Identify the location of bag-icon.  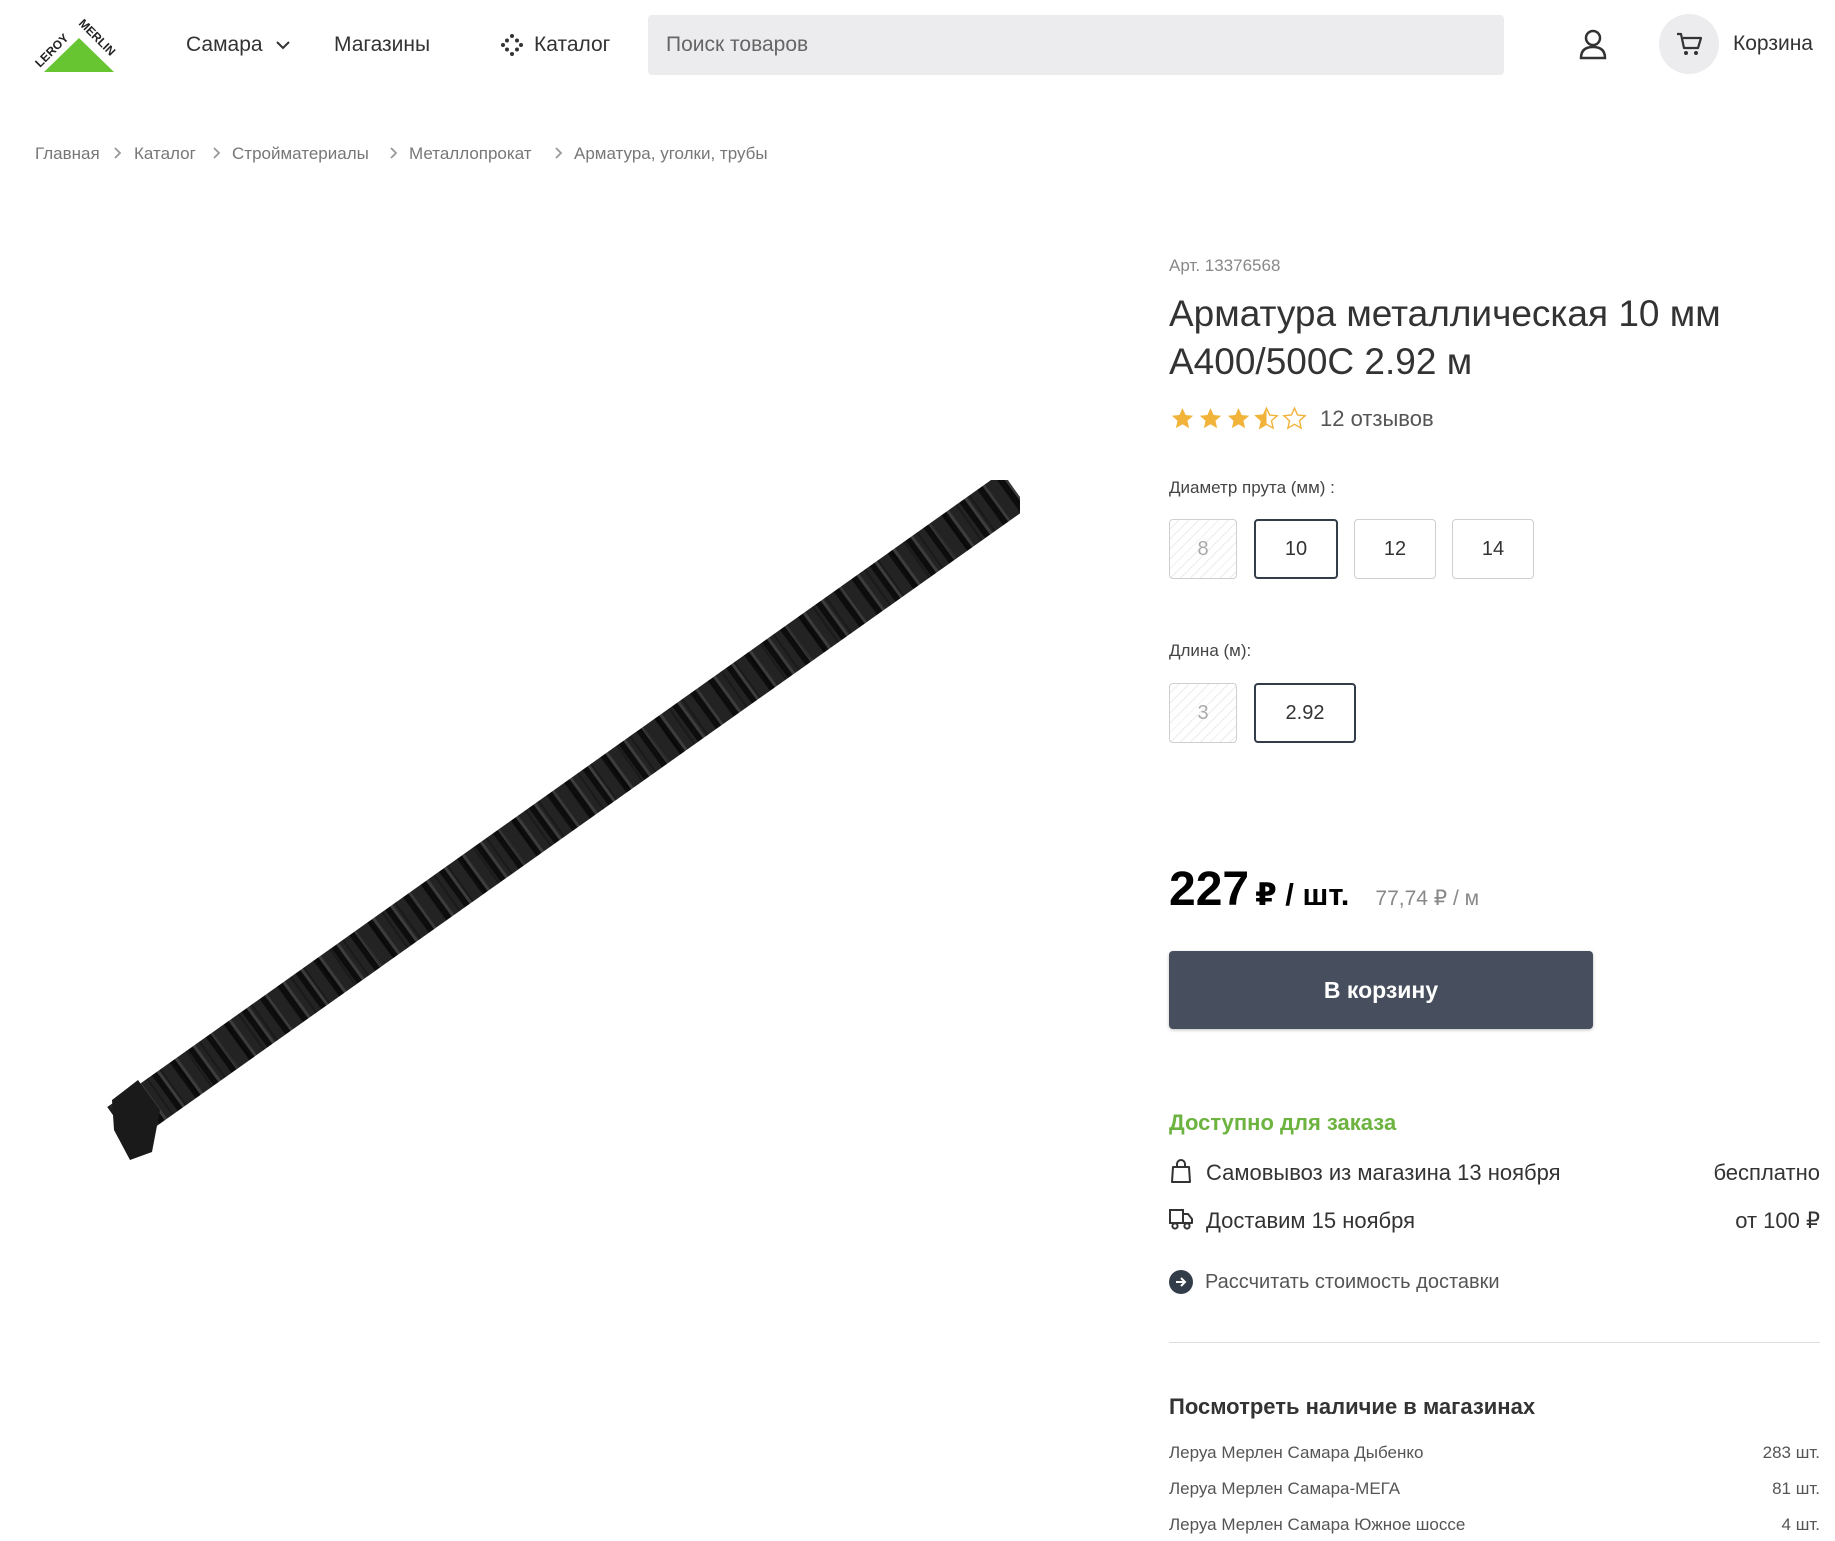
(1181, 1171).